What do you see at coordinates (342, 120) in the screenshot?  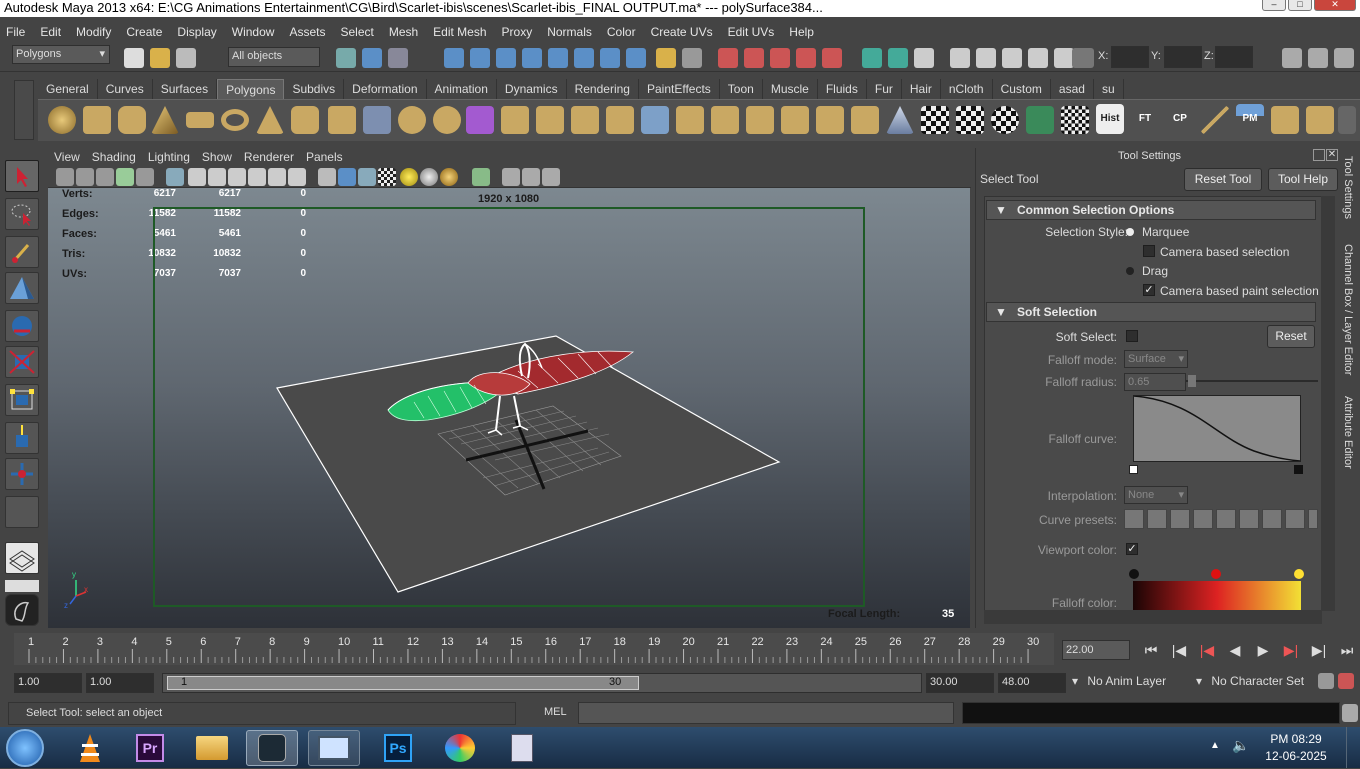 I see `combine-icon` at bounding box center [342, 120].